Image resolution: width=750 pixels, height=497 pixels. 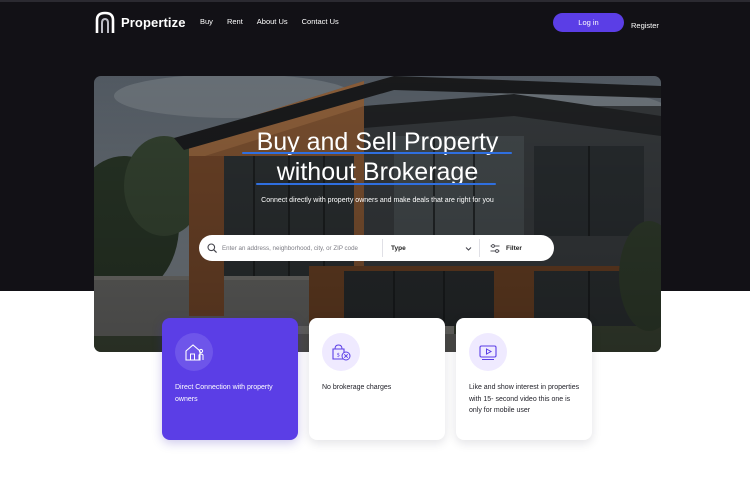 What do you see at coordinates (468, 248) in the screenshot?
I see `chevron-down-icon` at bounding box center [468, 248].